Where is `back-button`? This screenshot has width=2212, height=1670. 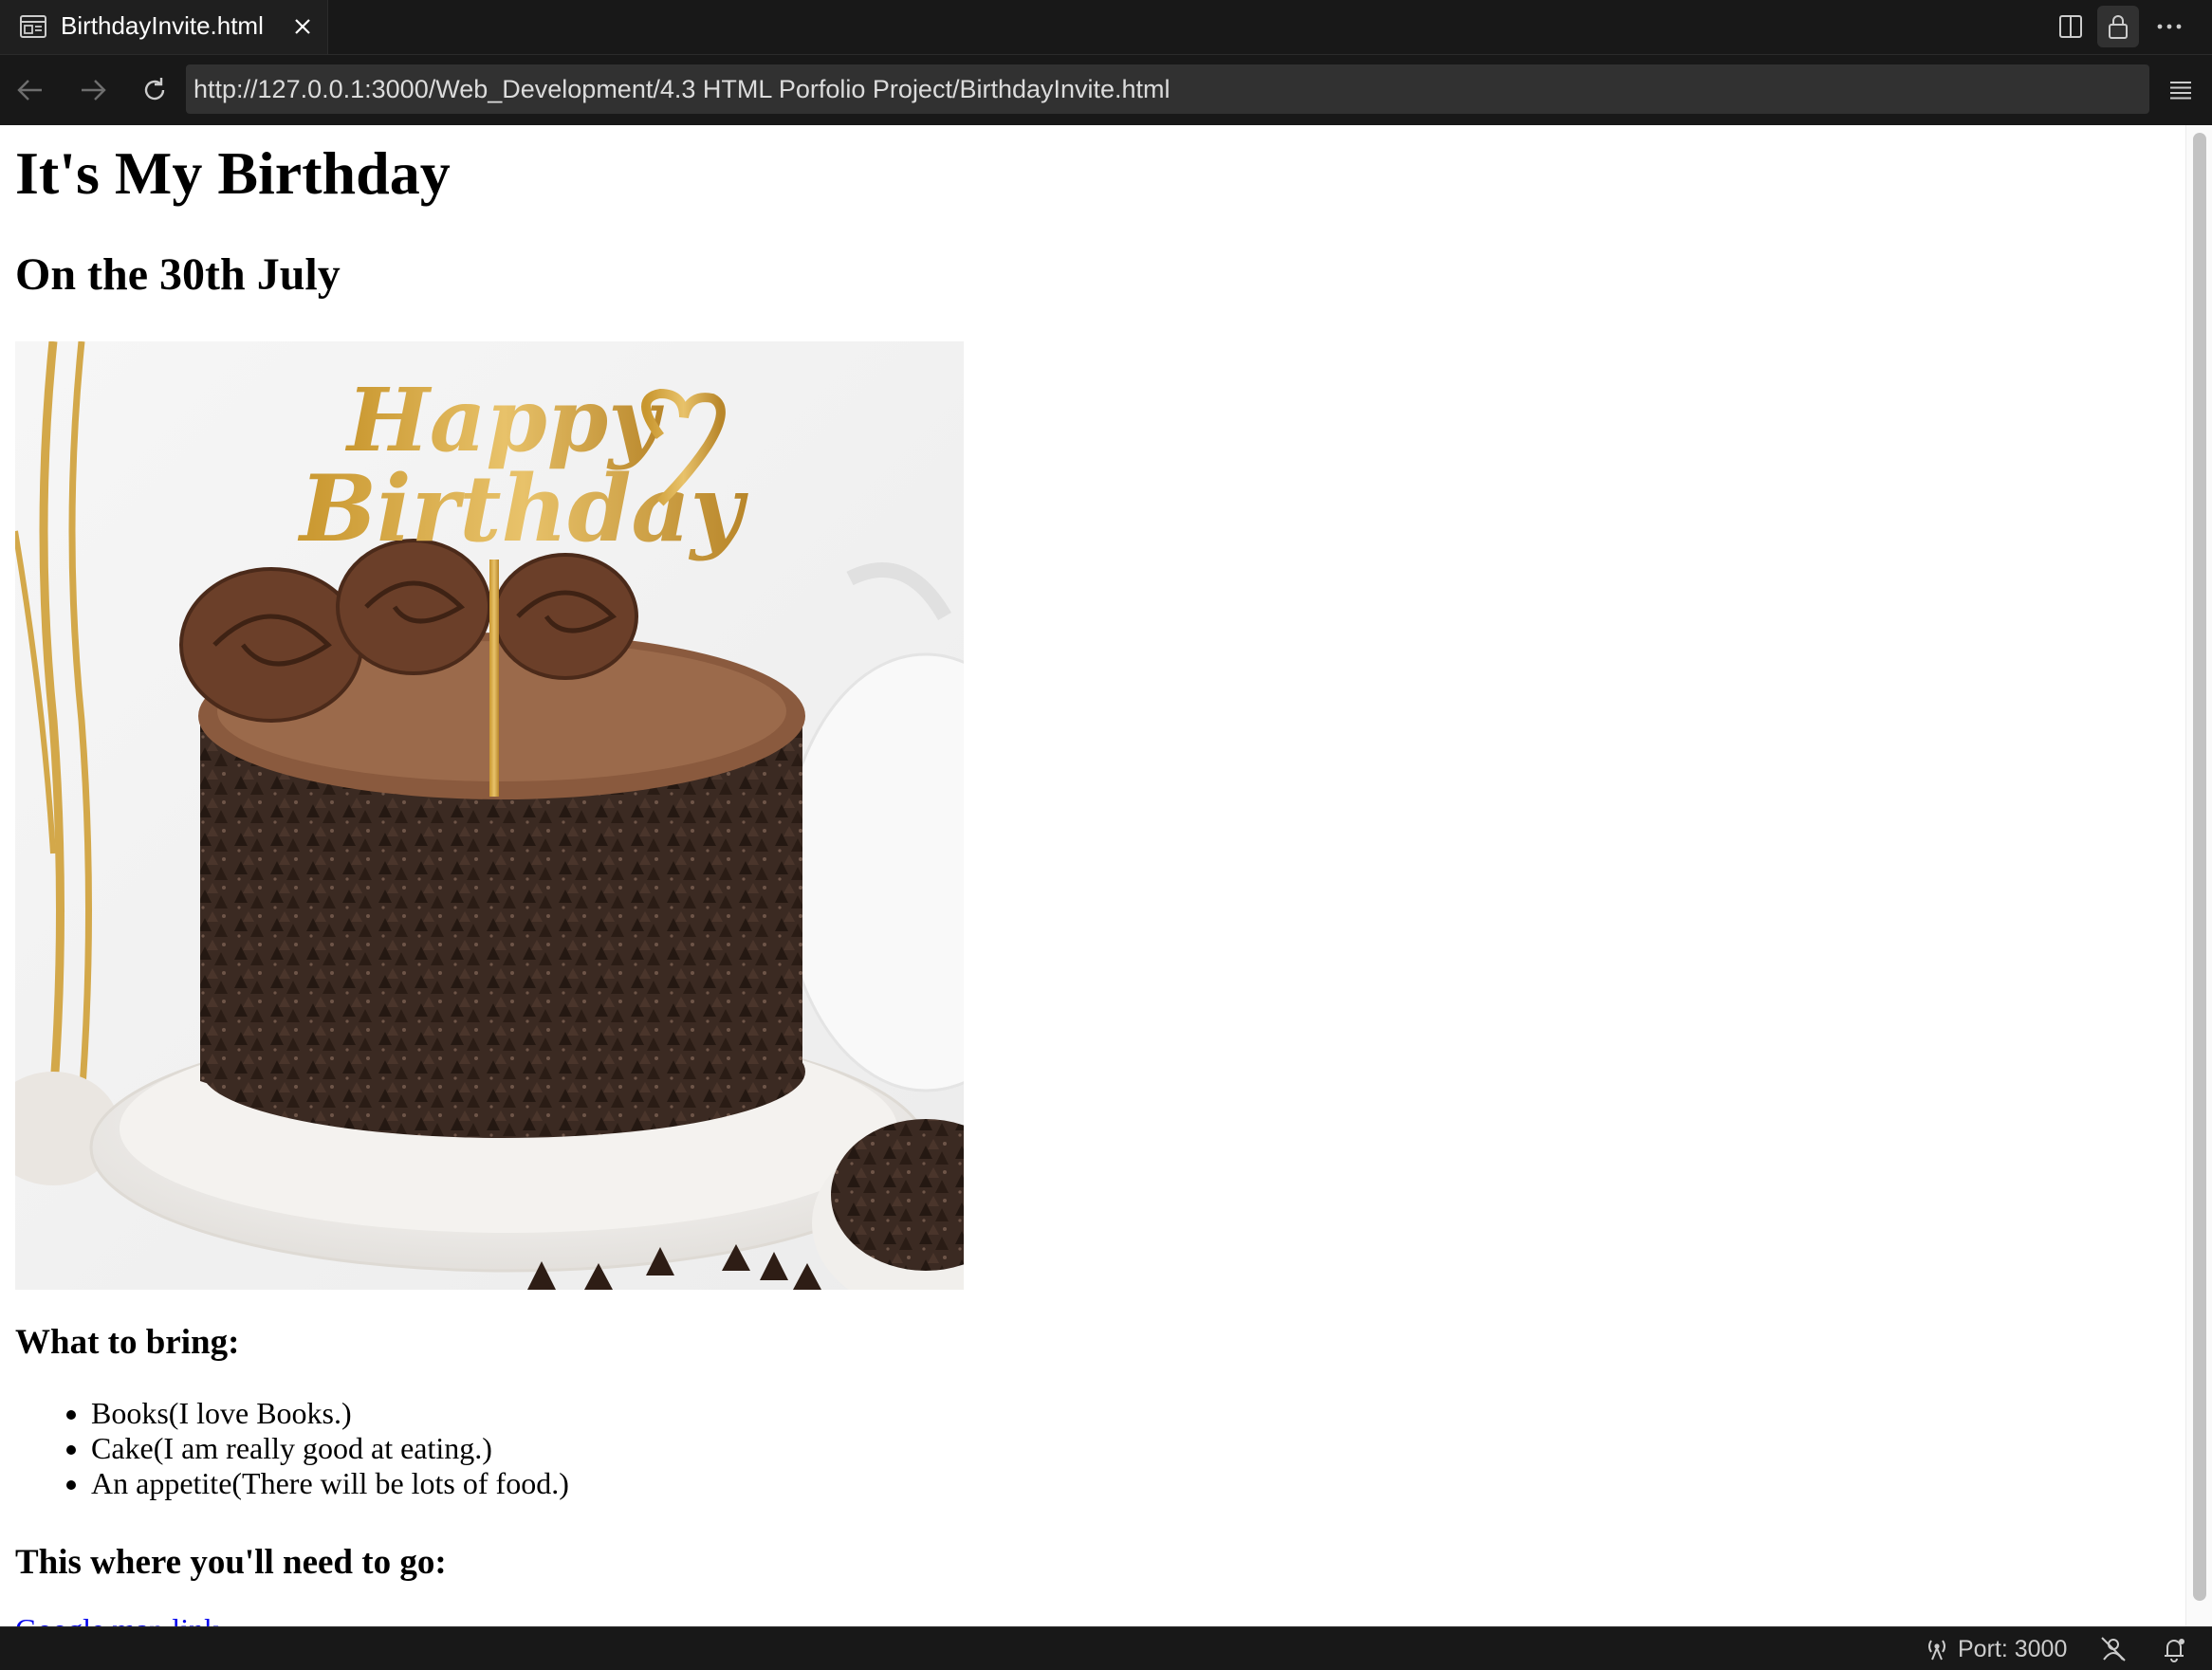 back-button is located at coordinates (30, 90).